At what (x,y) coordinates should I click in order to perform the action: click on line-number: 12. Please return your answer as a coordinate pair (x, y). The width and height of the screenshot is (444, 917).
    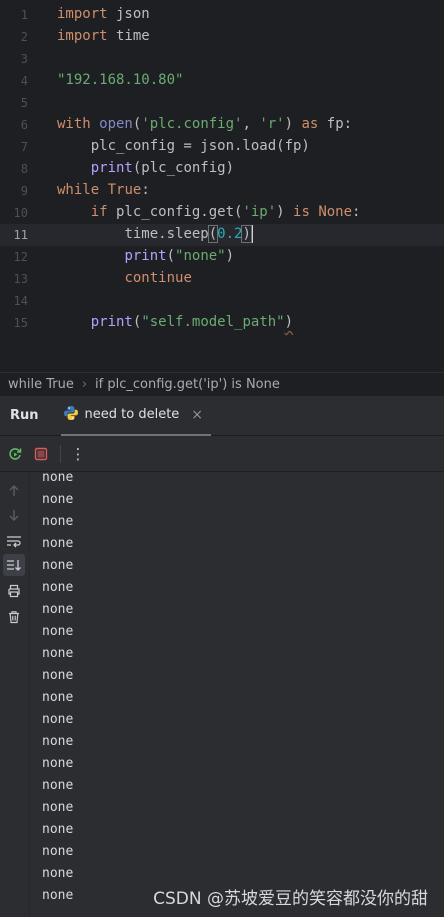
    Looking at the image, I should click on (20, 257).